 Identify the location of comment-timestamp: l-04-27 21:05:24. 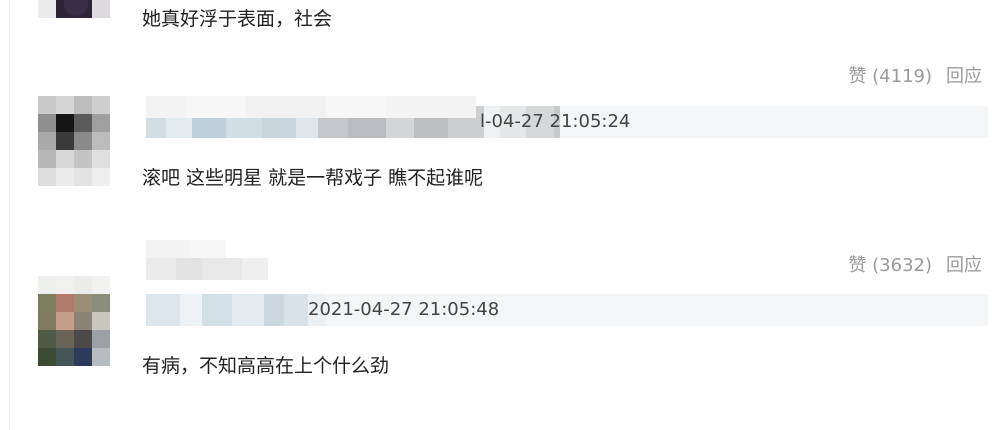
(555, 121).